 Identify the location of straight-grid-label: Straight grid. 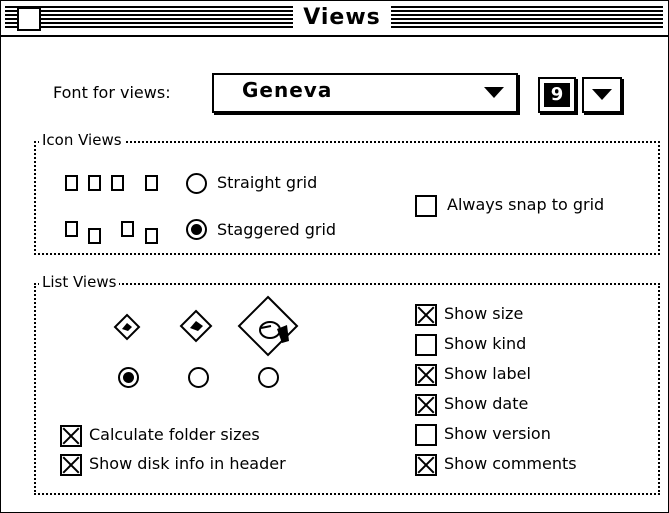
(267, 182).